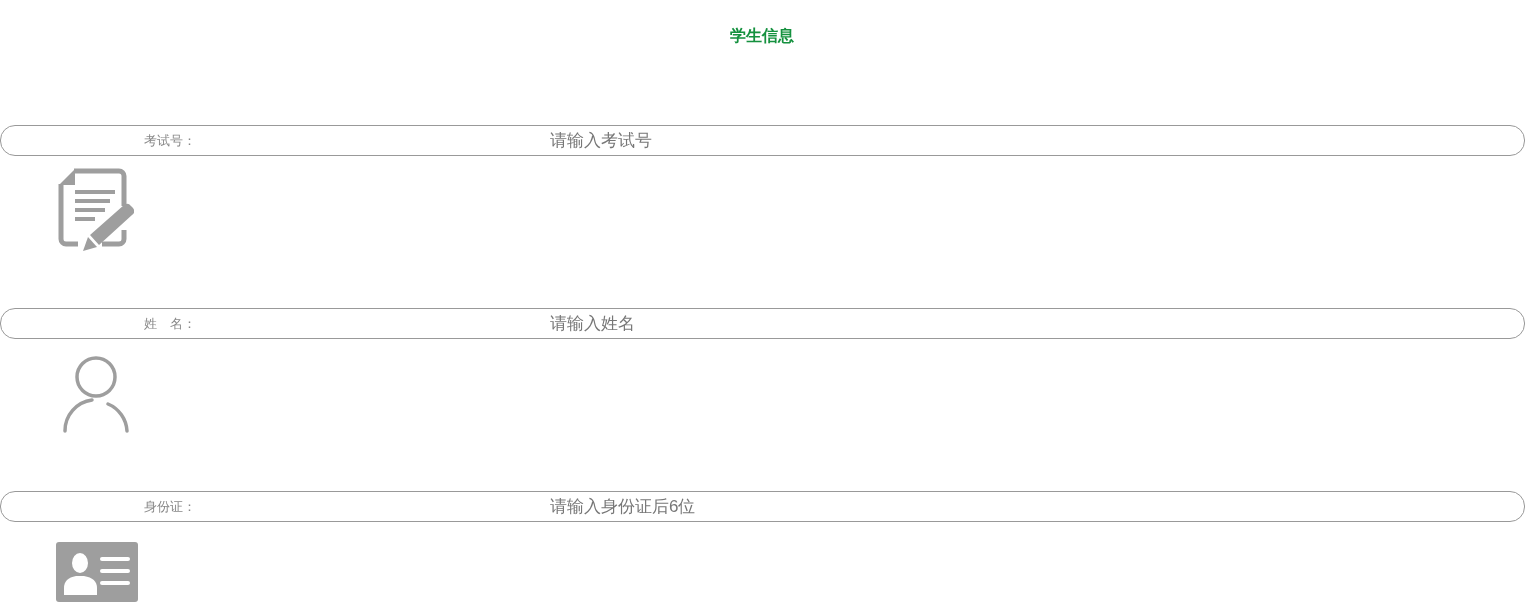 The height and width of the screenshot is (616, 1531). I want to click on field-label: 考试号：, so click(170, 140).